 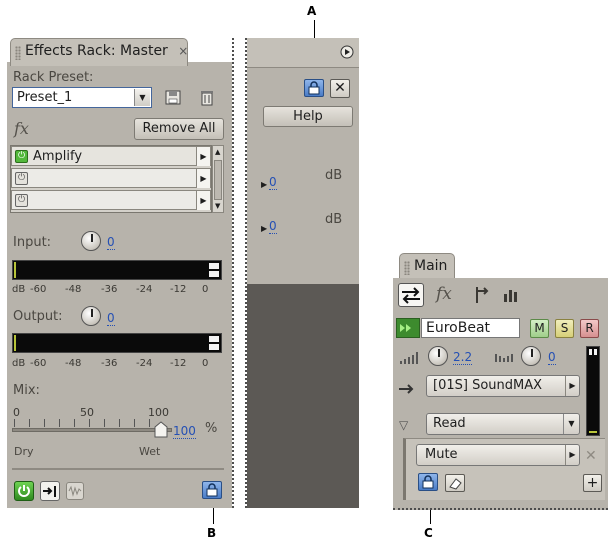 What do you see at coordinates (539, 328) in the screenshot?
I see `mute-button: M` at bounding box center [539, 328].